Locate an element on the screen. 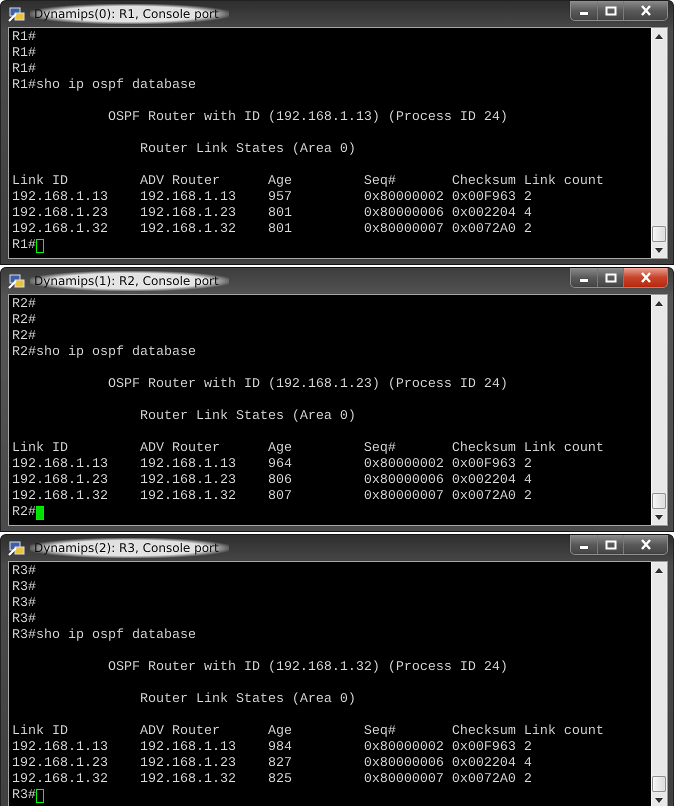 The image size is (674, 806). console-line: OSPF Router with ID (192.168.1.23) (Process ID 24) is located at coordinates (307, 385).